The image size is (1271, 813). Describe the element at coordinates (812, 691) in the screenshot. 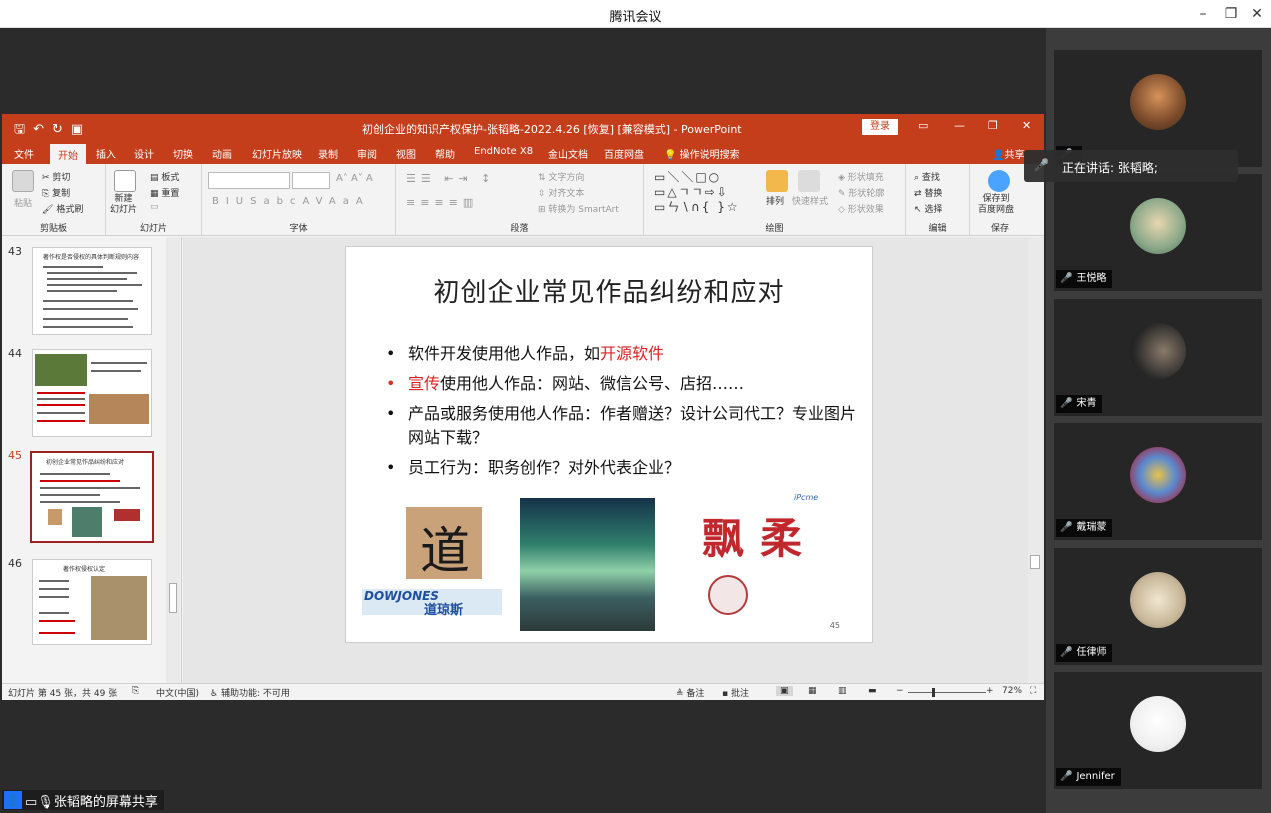

I see `sorter-view-icon: ▦` at that location.